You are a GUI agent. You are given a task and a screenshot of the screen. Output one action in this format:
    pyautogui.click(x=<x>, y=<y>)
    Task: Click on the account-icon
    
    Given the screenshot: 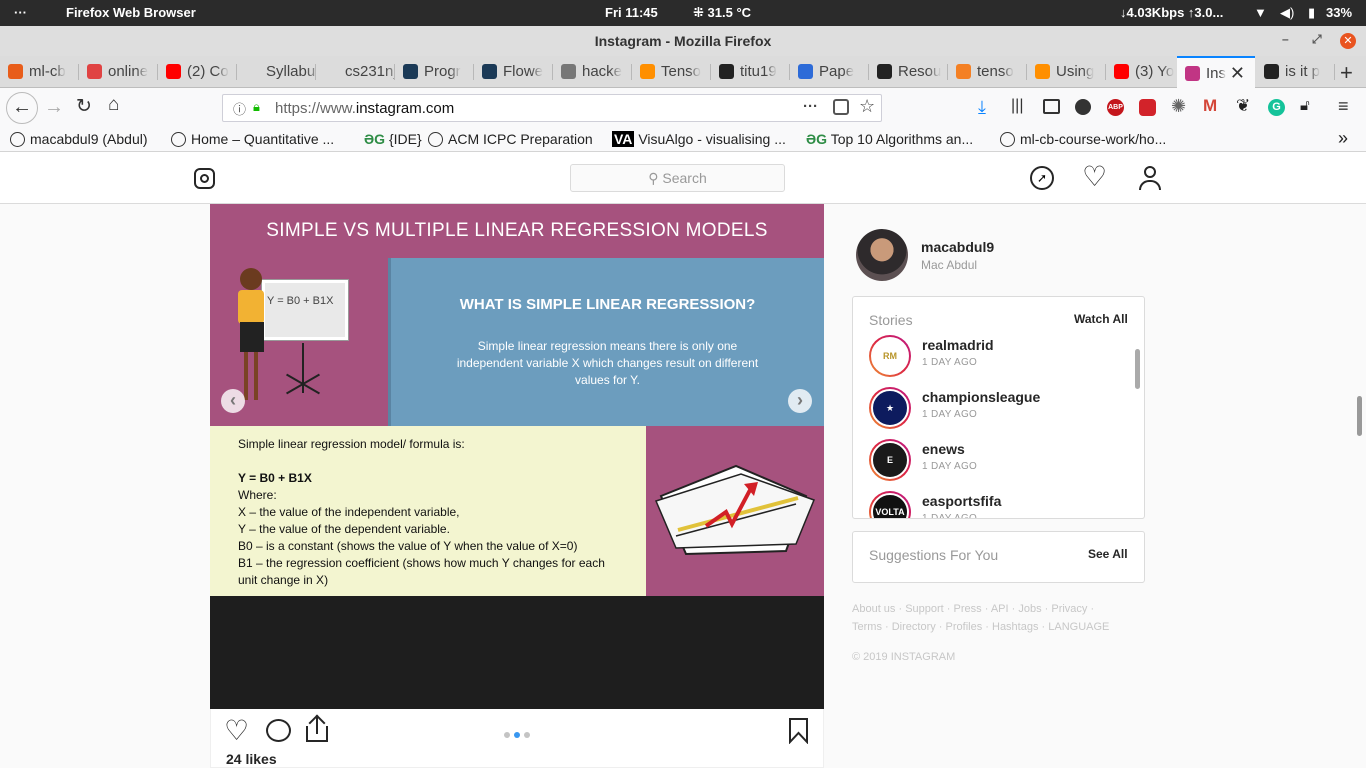 What is the action you would take?
    pyautogui.click(x=1083, y=107)
    